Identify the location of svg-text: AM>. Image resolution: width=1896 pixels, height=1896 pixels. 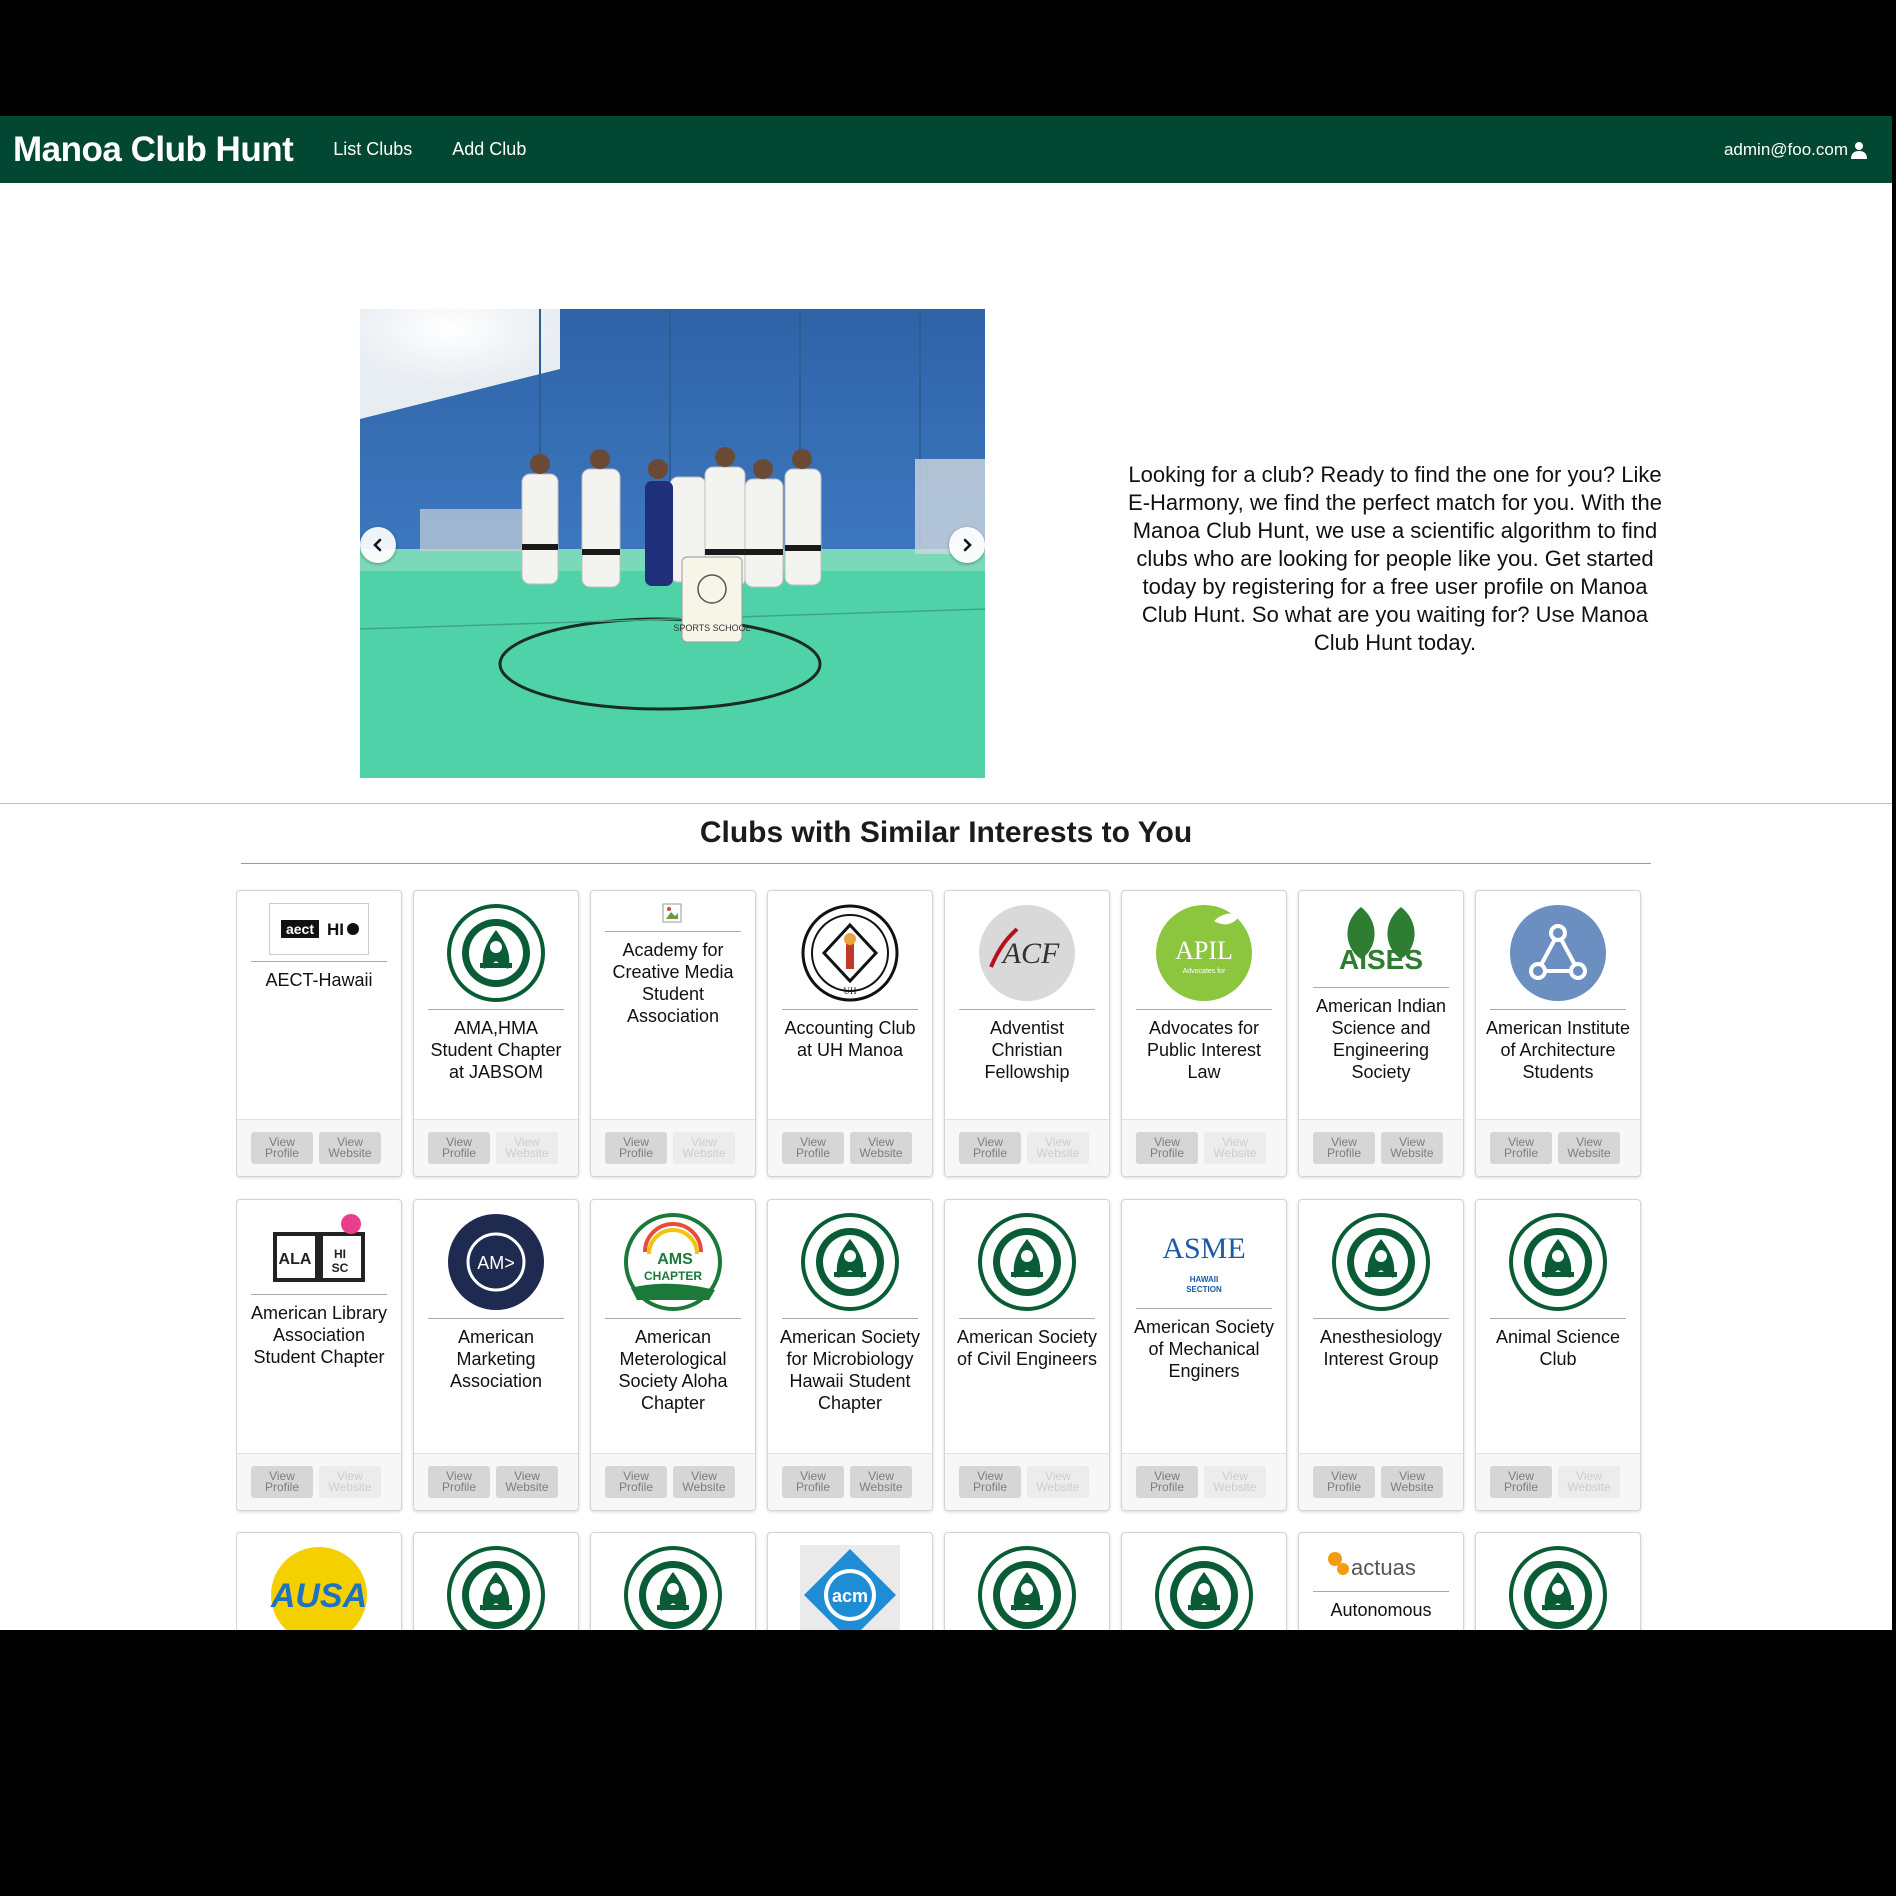
(496, 1263).